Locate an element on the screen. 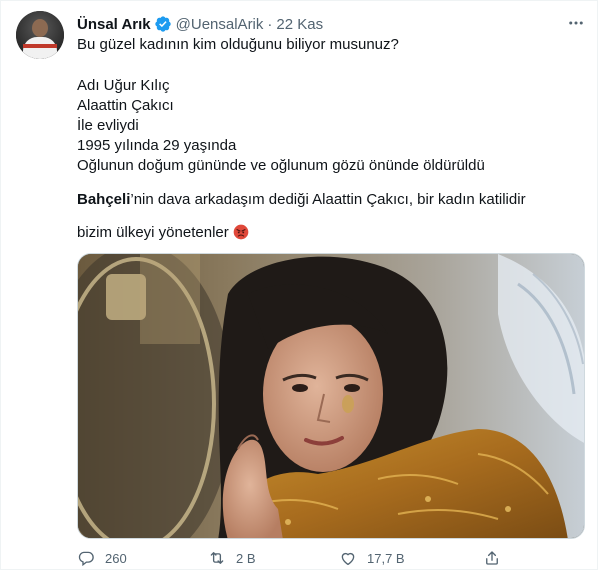 The height and width of the screenshot is (570, 598). tweet-text-last: bizim ülkeyi yönetenler is located at coordinates (153, 232).